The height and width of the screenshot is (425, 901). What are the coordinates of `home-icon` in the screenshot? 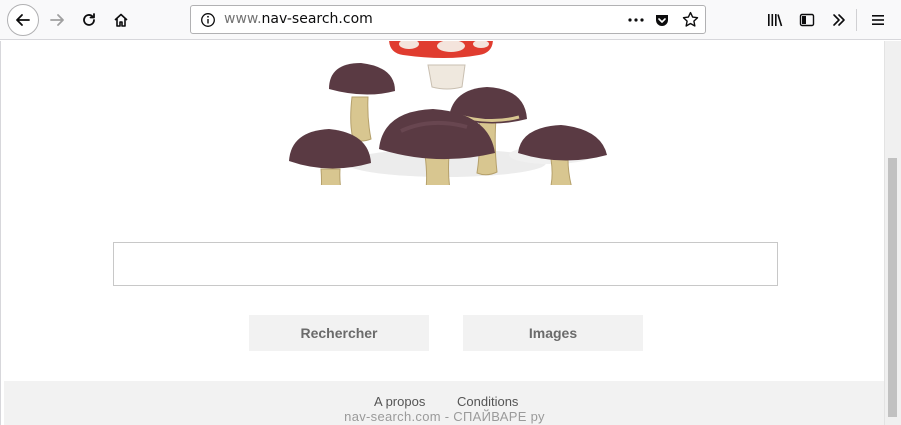 It's located at (121, 20).